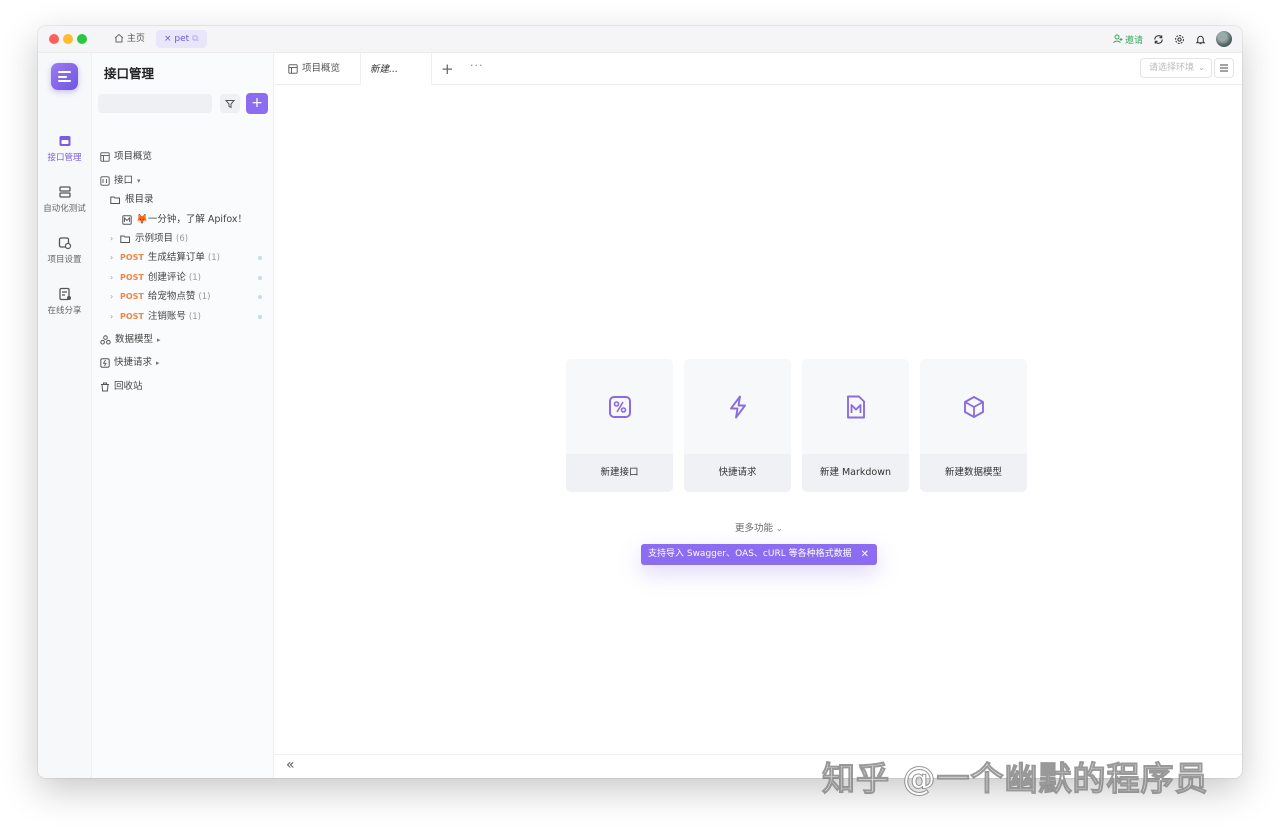  Describe the element at coordinates (64, 148) in the screenshot. I see `rail-item-api-management: 接口管理` at that location.